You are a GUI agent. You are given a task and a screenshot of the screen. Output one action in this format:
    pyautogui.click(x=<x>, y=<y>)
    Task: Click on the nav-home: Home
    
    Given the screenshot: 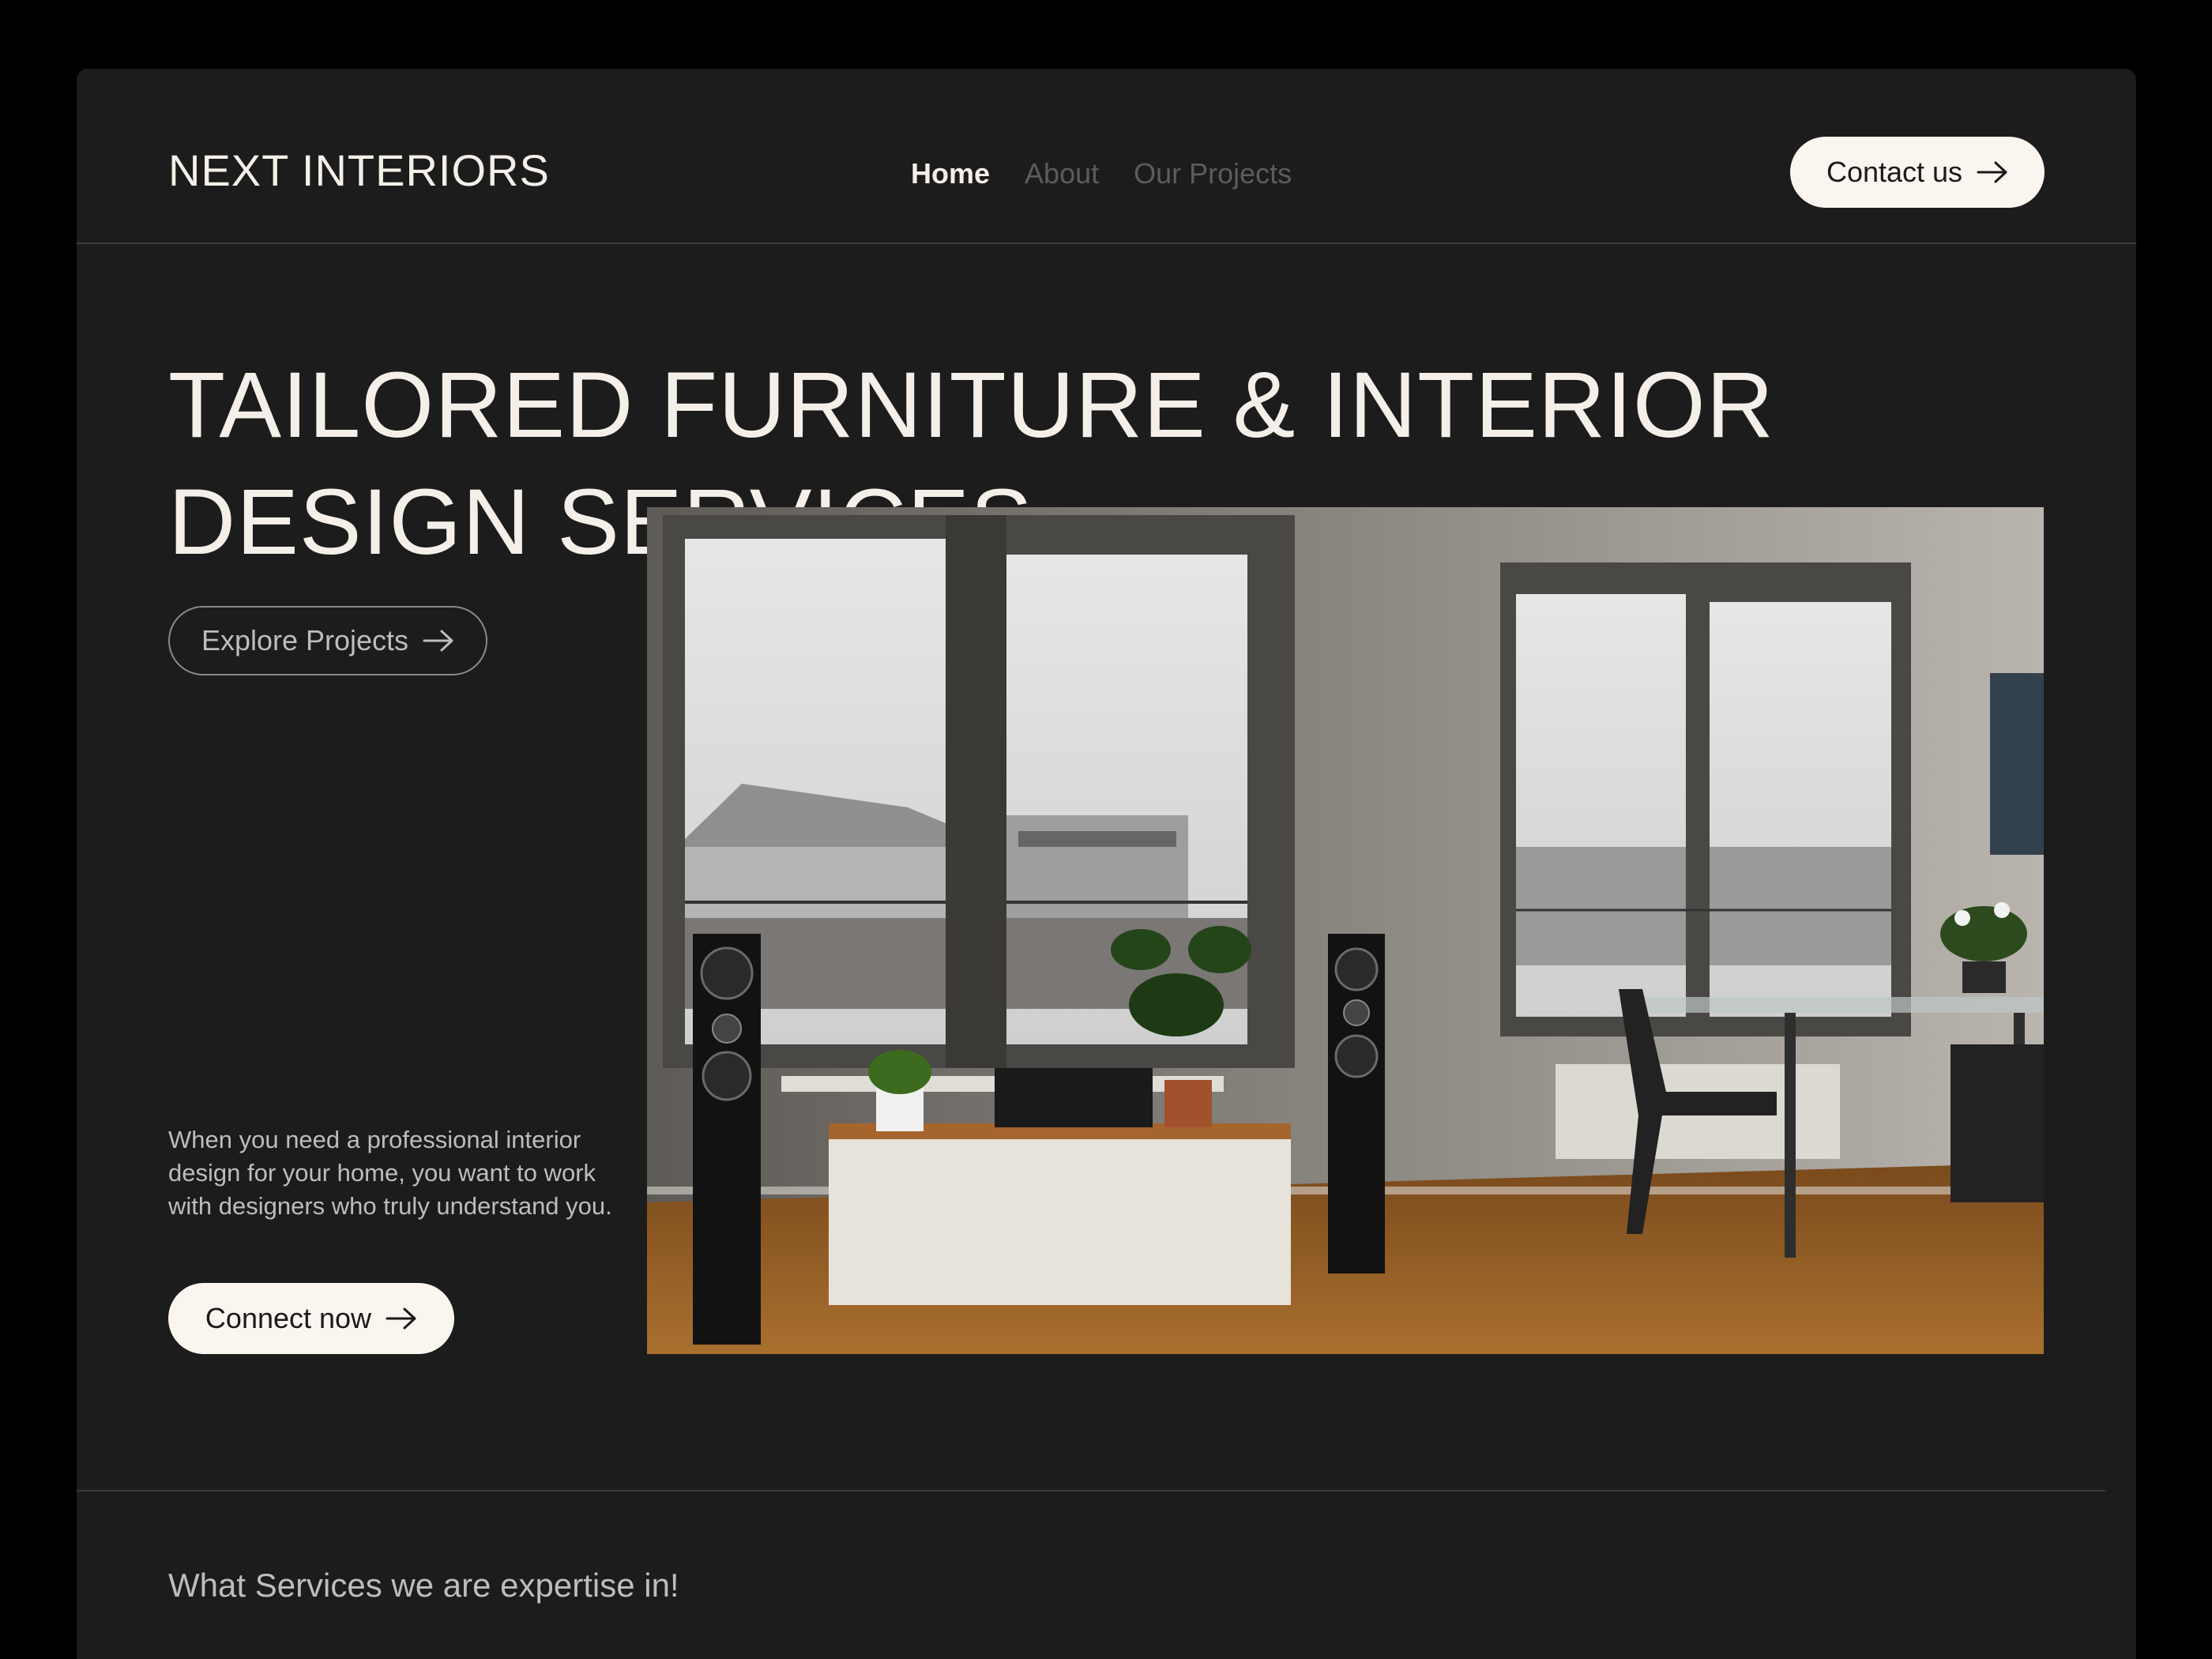 What is the action you would take?
    pyautogui.click(x=951, y=174)
    